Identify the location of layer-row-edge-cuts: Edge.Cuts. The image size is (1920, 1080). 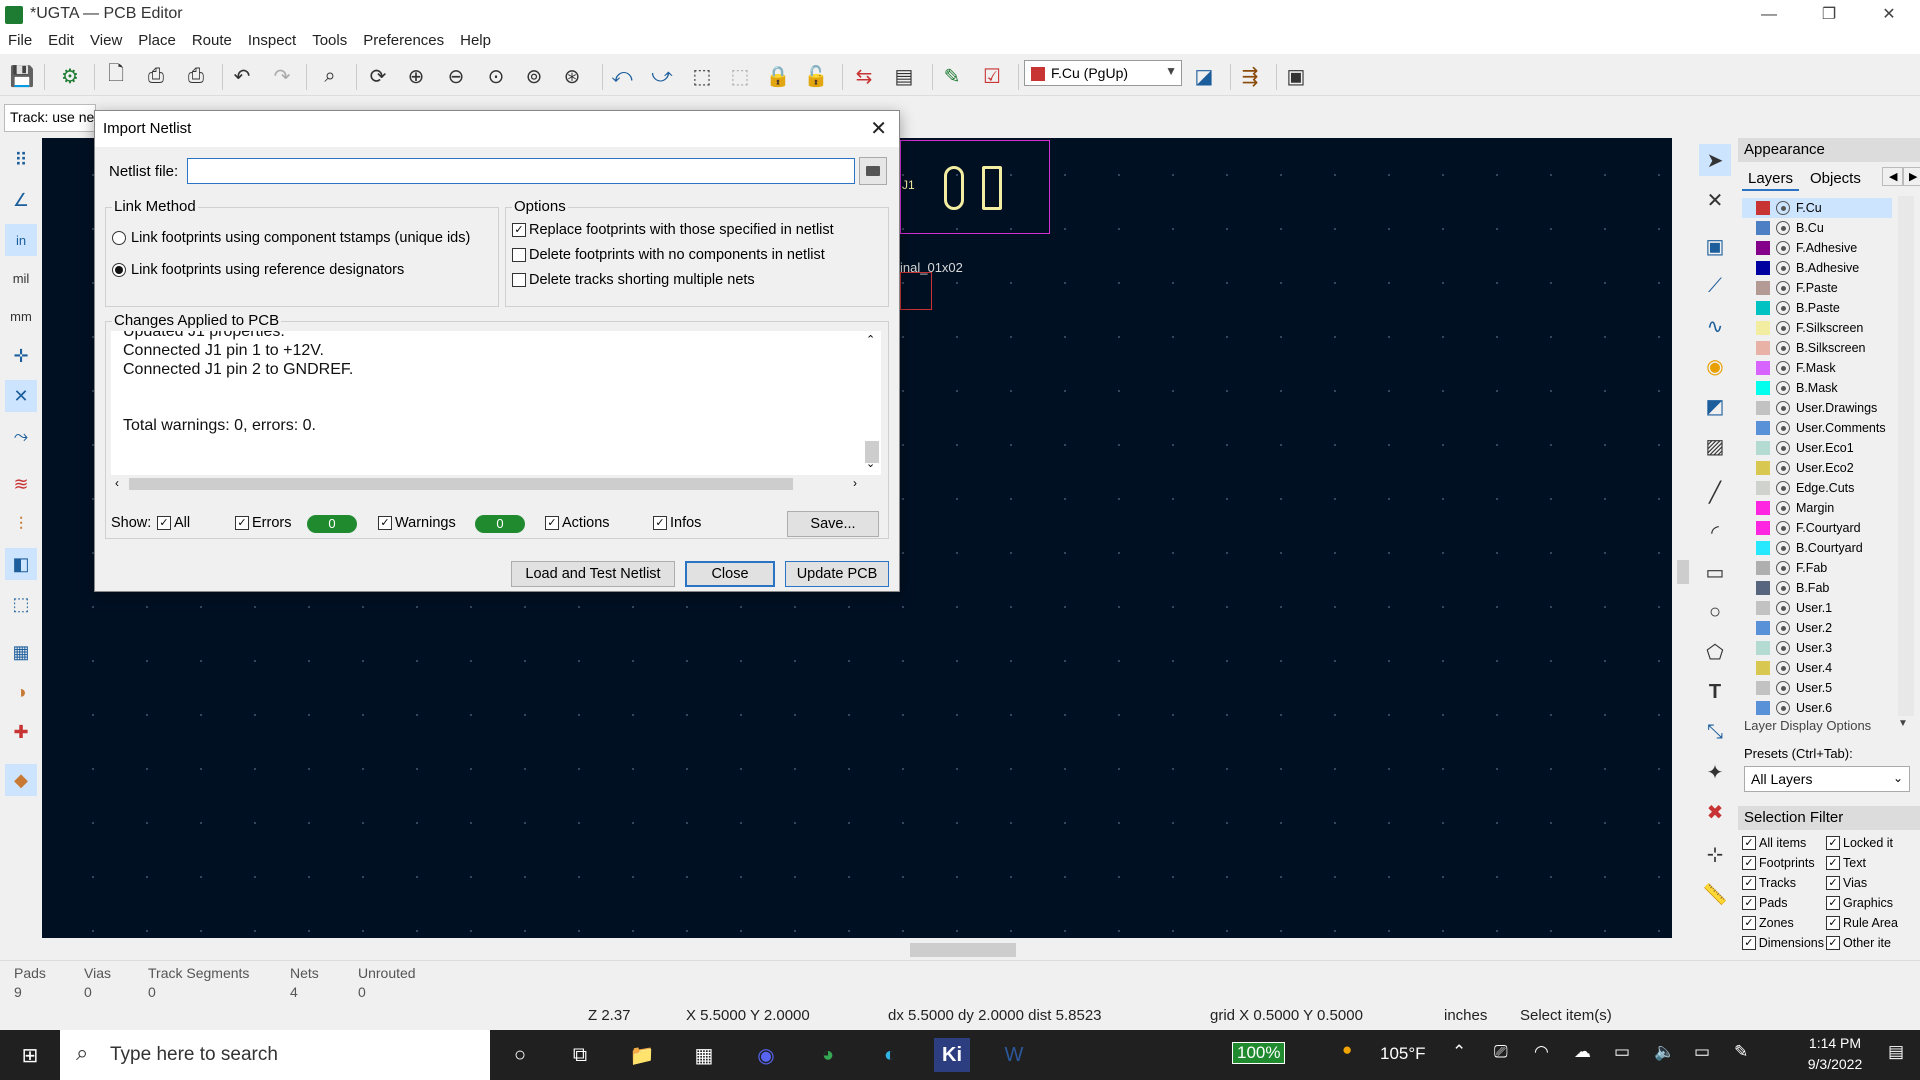
(1817, 488).